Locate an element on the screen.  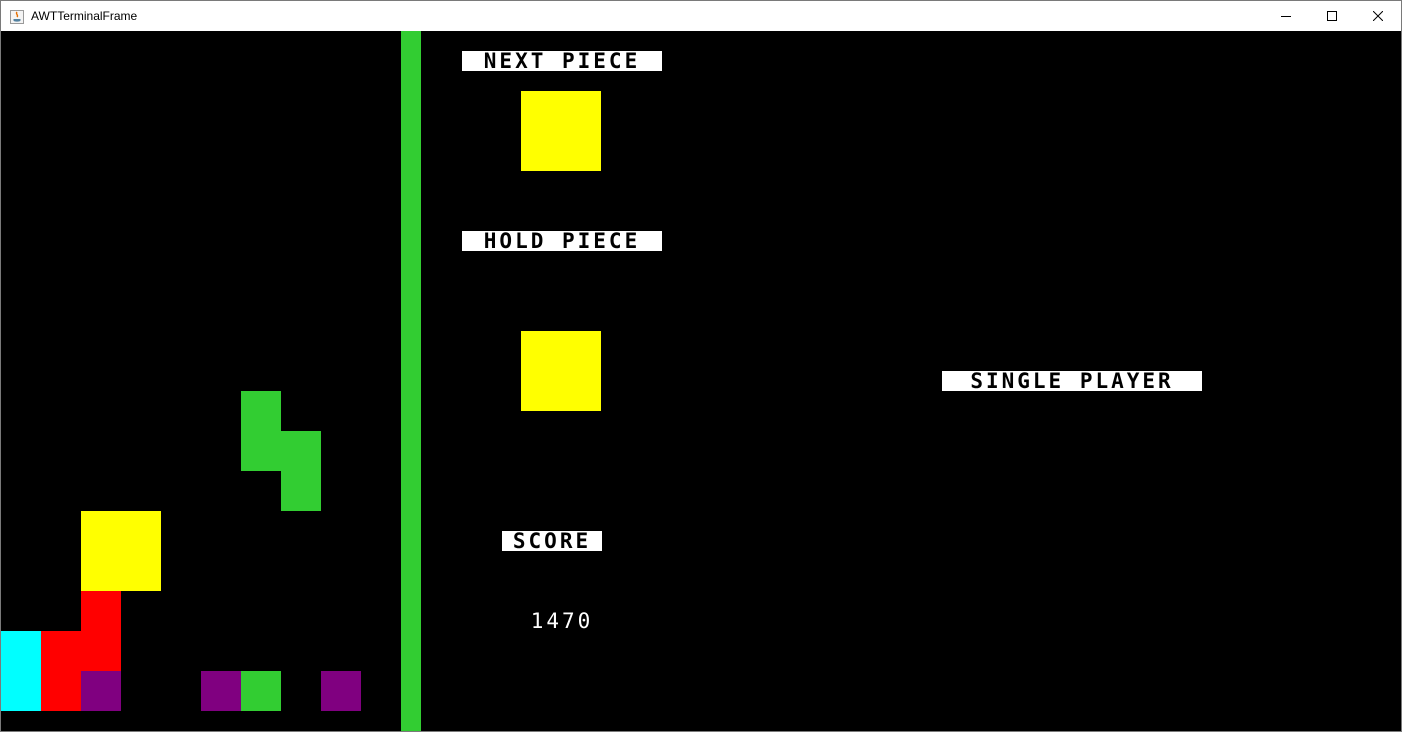
window-title: AWTTerminalFrame is located at coordinates (84, 16).